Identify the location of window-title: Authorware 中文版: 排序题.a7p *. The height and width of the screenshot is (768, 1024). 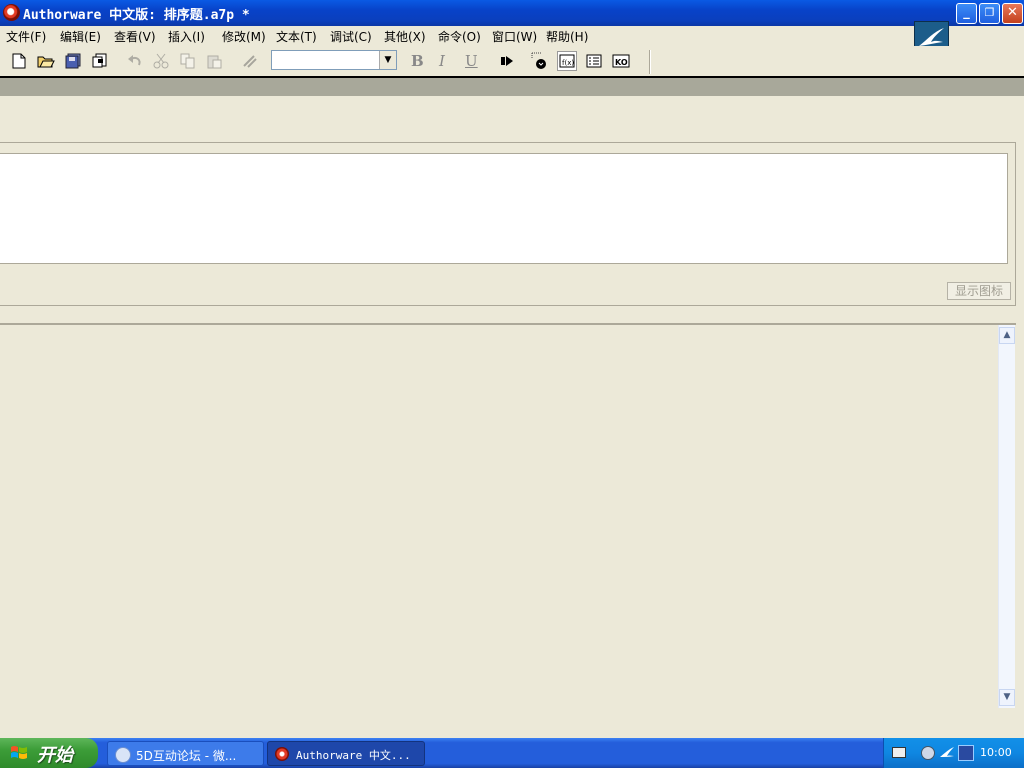
(136, 15).